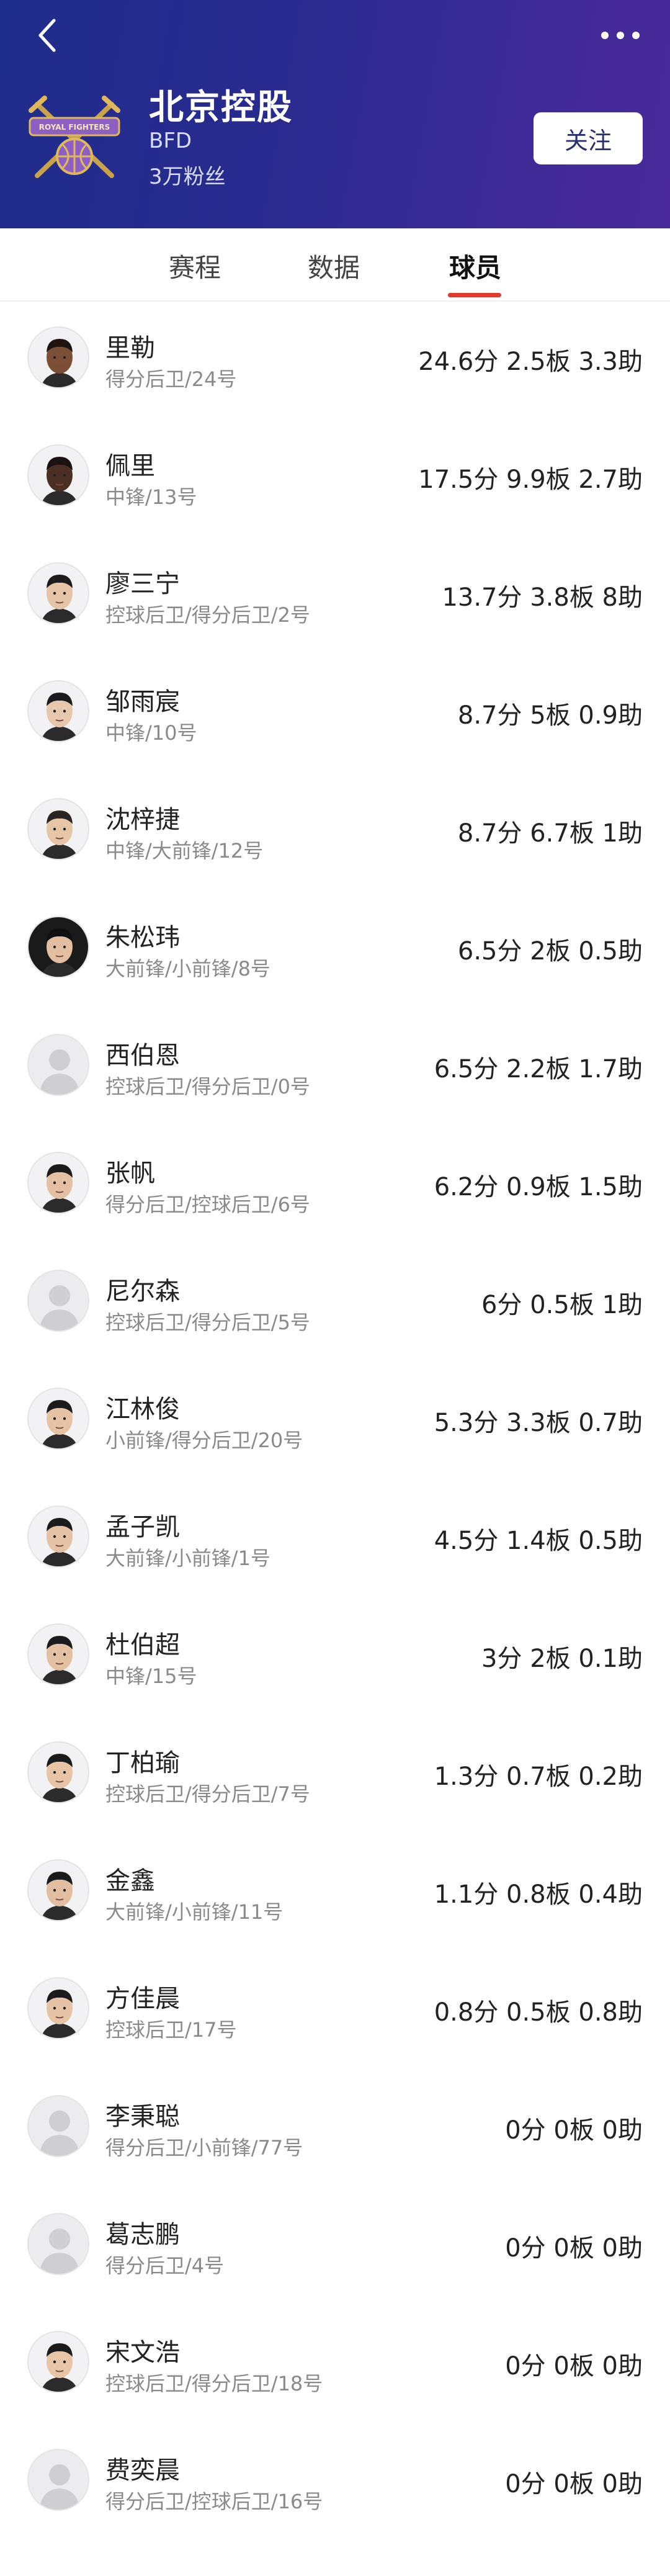  What do you see at coordinates (165, 2266) in the screenshot?
I see `player-position: 得分后卫/4号` at bounding box center [165, 2266].